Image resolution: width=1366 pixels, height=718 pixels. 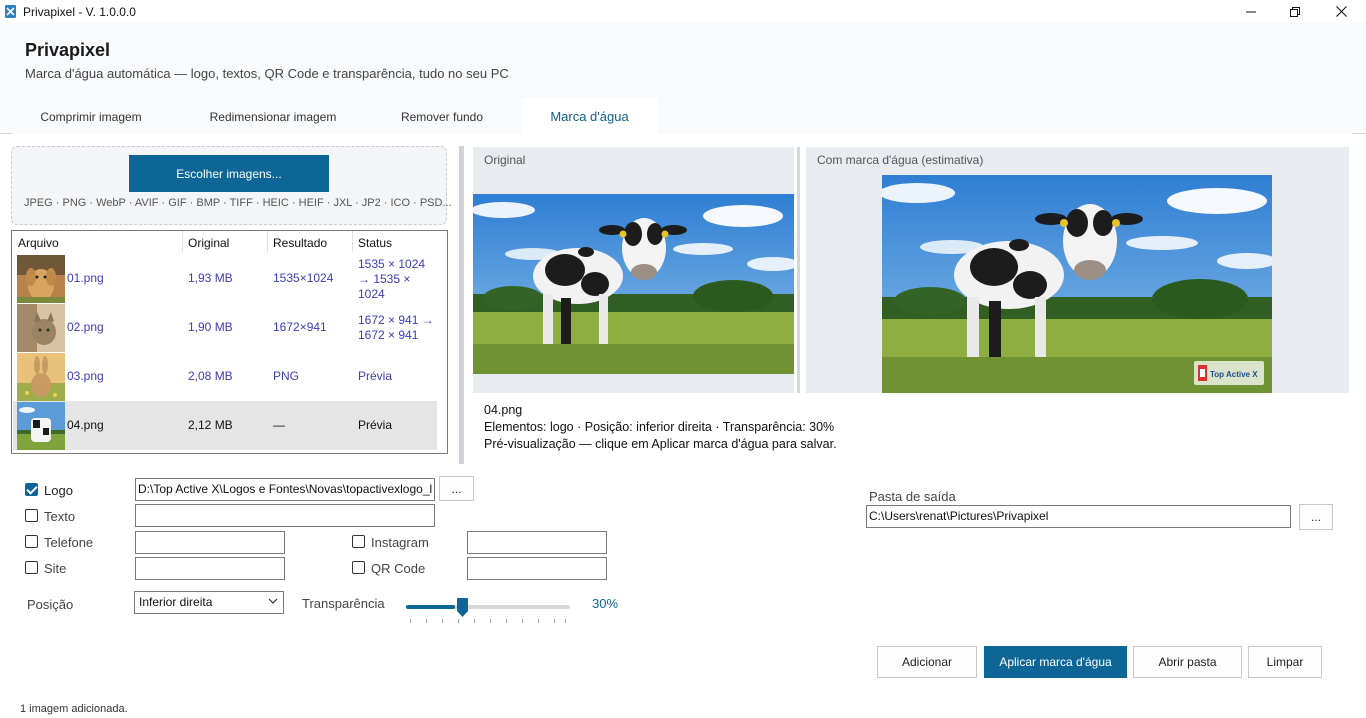 What do you see at coordinates (1285, 662) in the screenshot?
I see `clear-button: Limpar` at bounding box center [1285, 662].